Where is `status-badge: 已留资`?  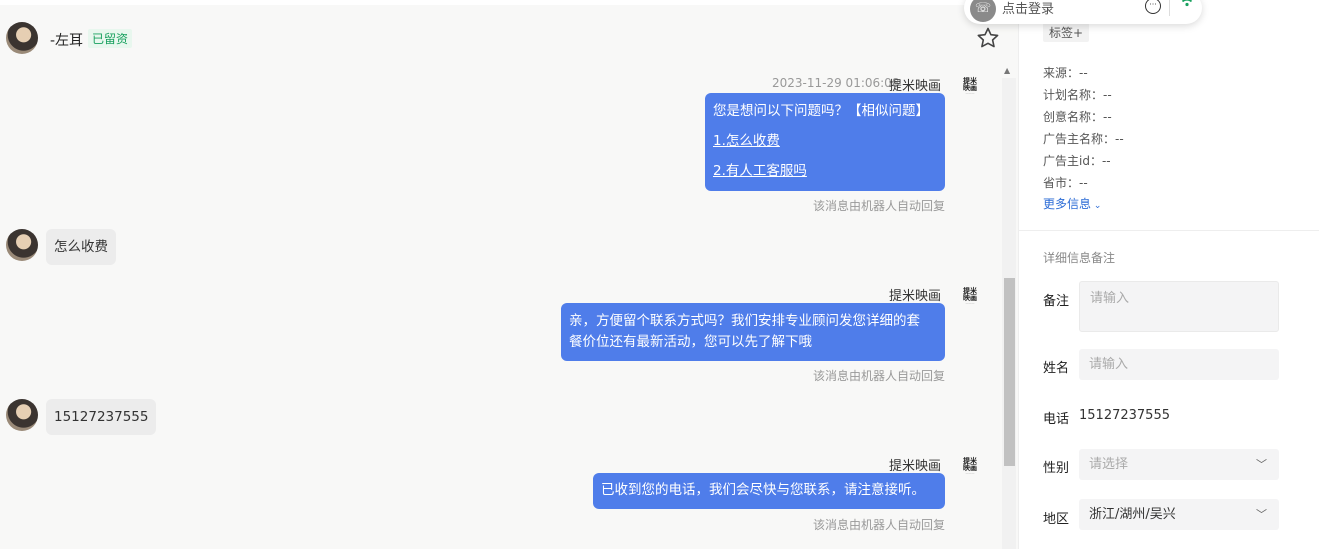
status-badge: 已留资 is located at coordinates (110, 38).